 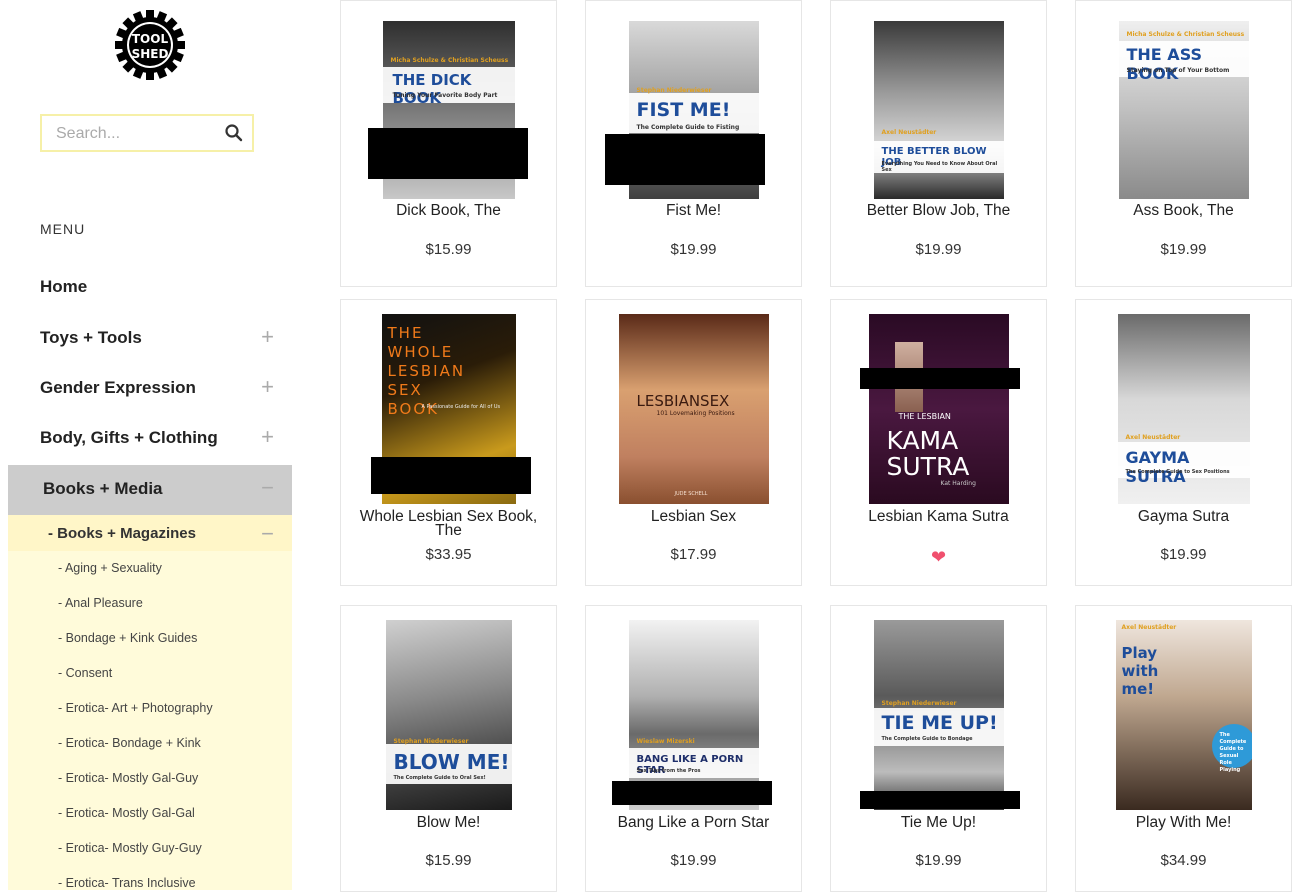 I want to click on product-price: $34.99, so click(x=1183, y=860).